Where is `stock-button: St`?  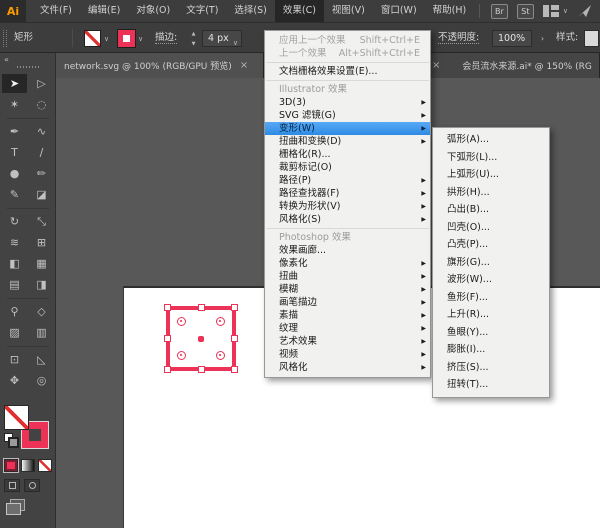 stock-button: St is located at coordinates (525, 11).